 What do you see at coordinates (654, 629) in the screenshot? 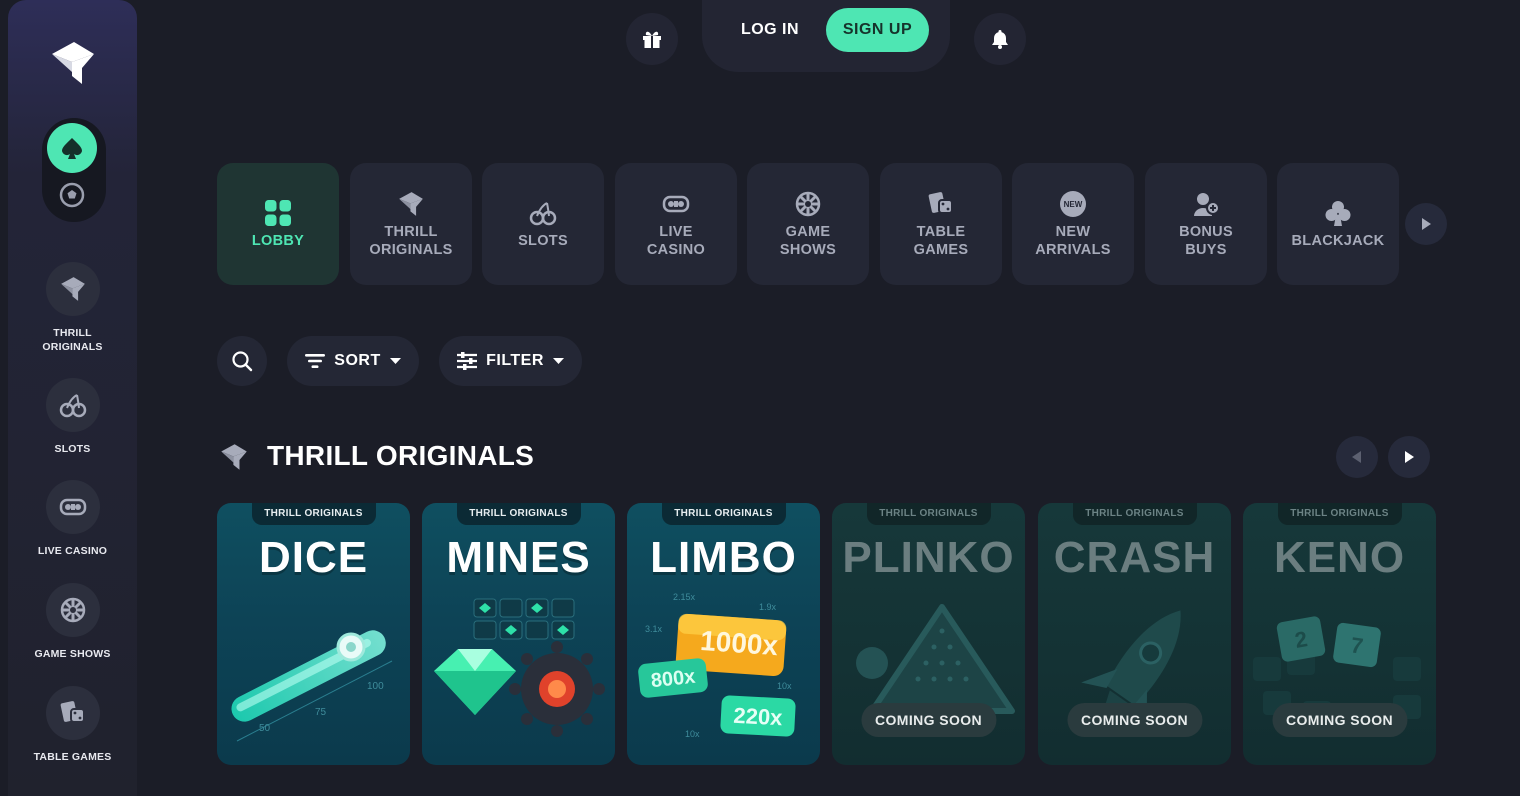
I see `multiplier-text: 3.1x` at bounding box center [654, 629].